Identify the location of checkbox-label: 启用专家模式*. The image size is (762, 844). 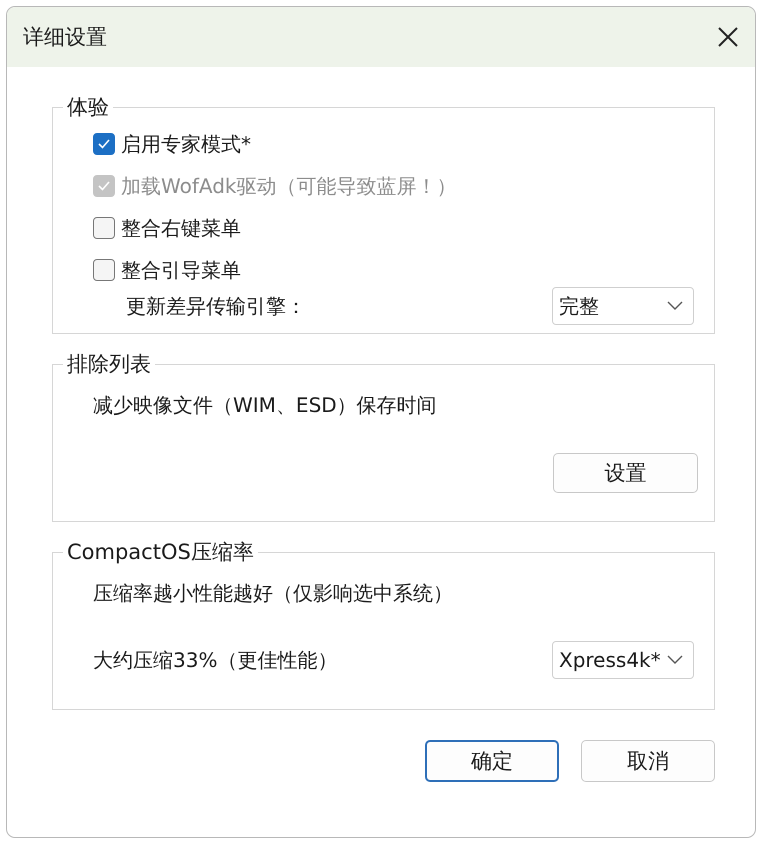
(186, 144).